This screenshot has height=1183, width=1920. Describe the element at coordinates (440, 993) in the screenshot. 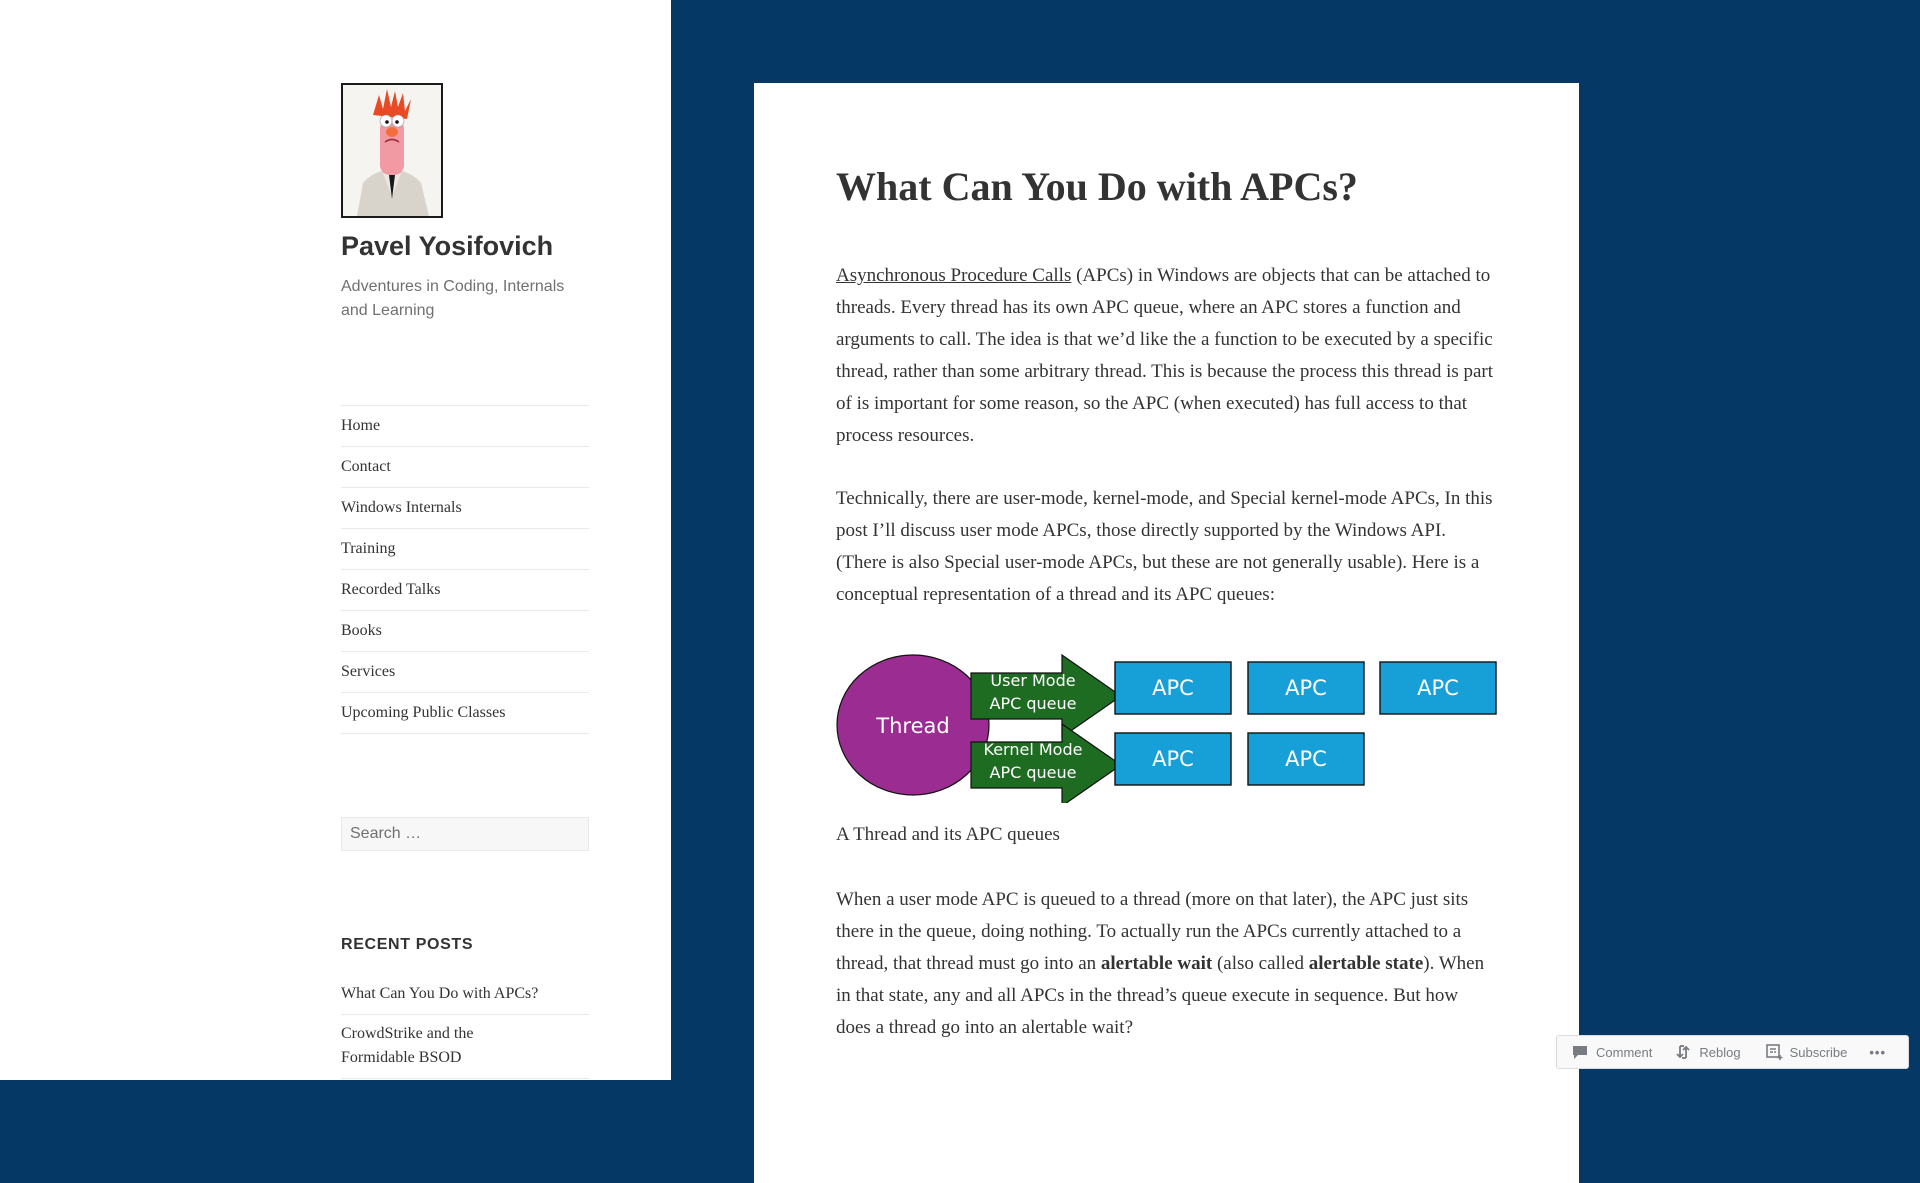

I see `recent-post-title: What Can You Do with APCs?` at that location.